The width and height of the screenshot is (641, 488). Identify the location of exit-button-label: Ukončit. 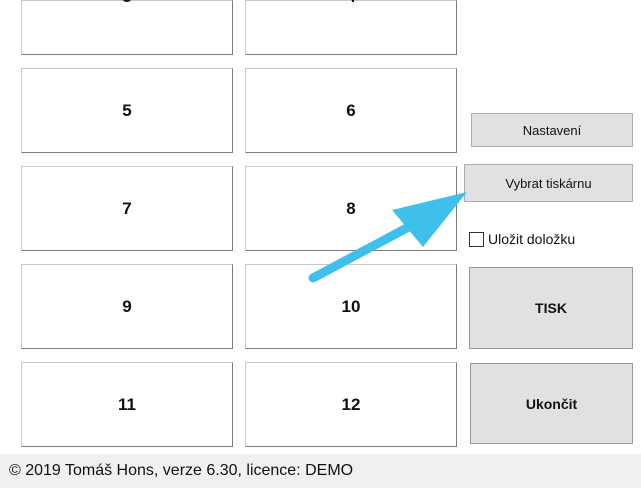
(551, 403).